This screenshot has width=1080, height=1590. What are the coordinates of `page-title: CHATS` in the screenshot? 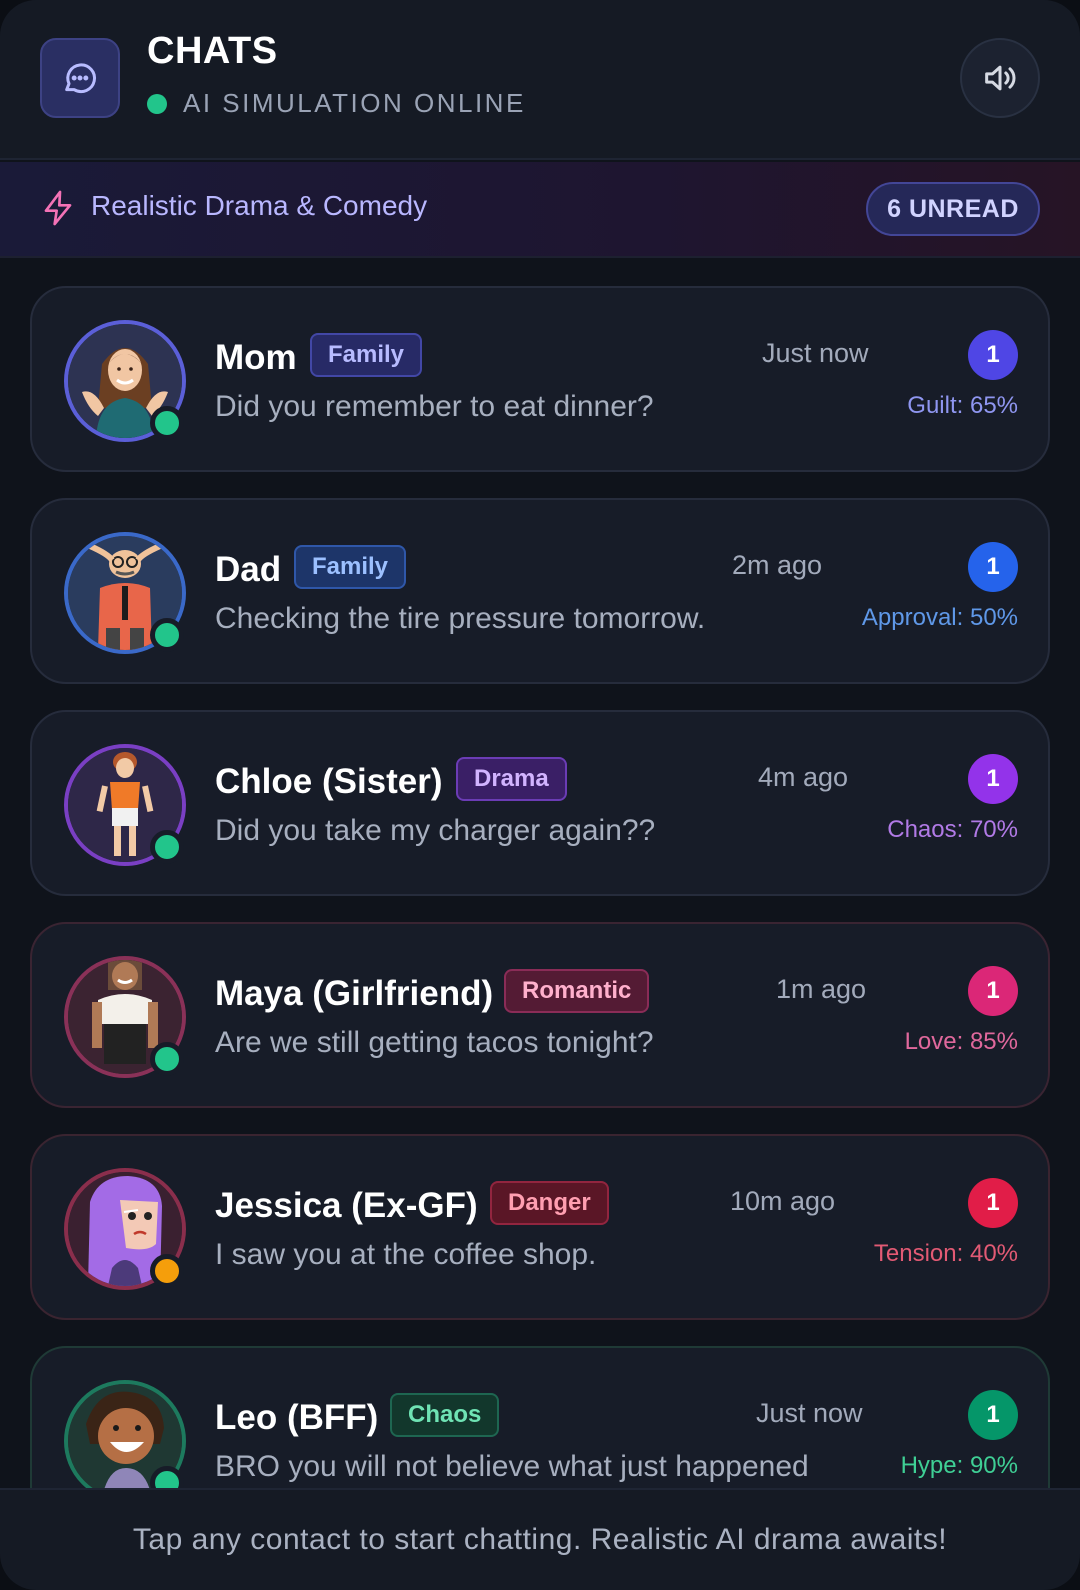 It's located at (212, 51).